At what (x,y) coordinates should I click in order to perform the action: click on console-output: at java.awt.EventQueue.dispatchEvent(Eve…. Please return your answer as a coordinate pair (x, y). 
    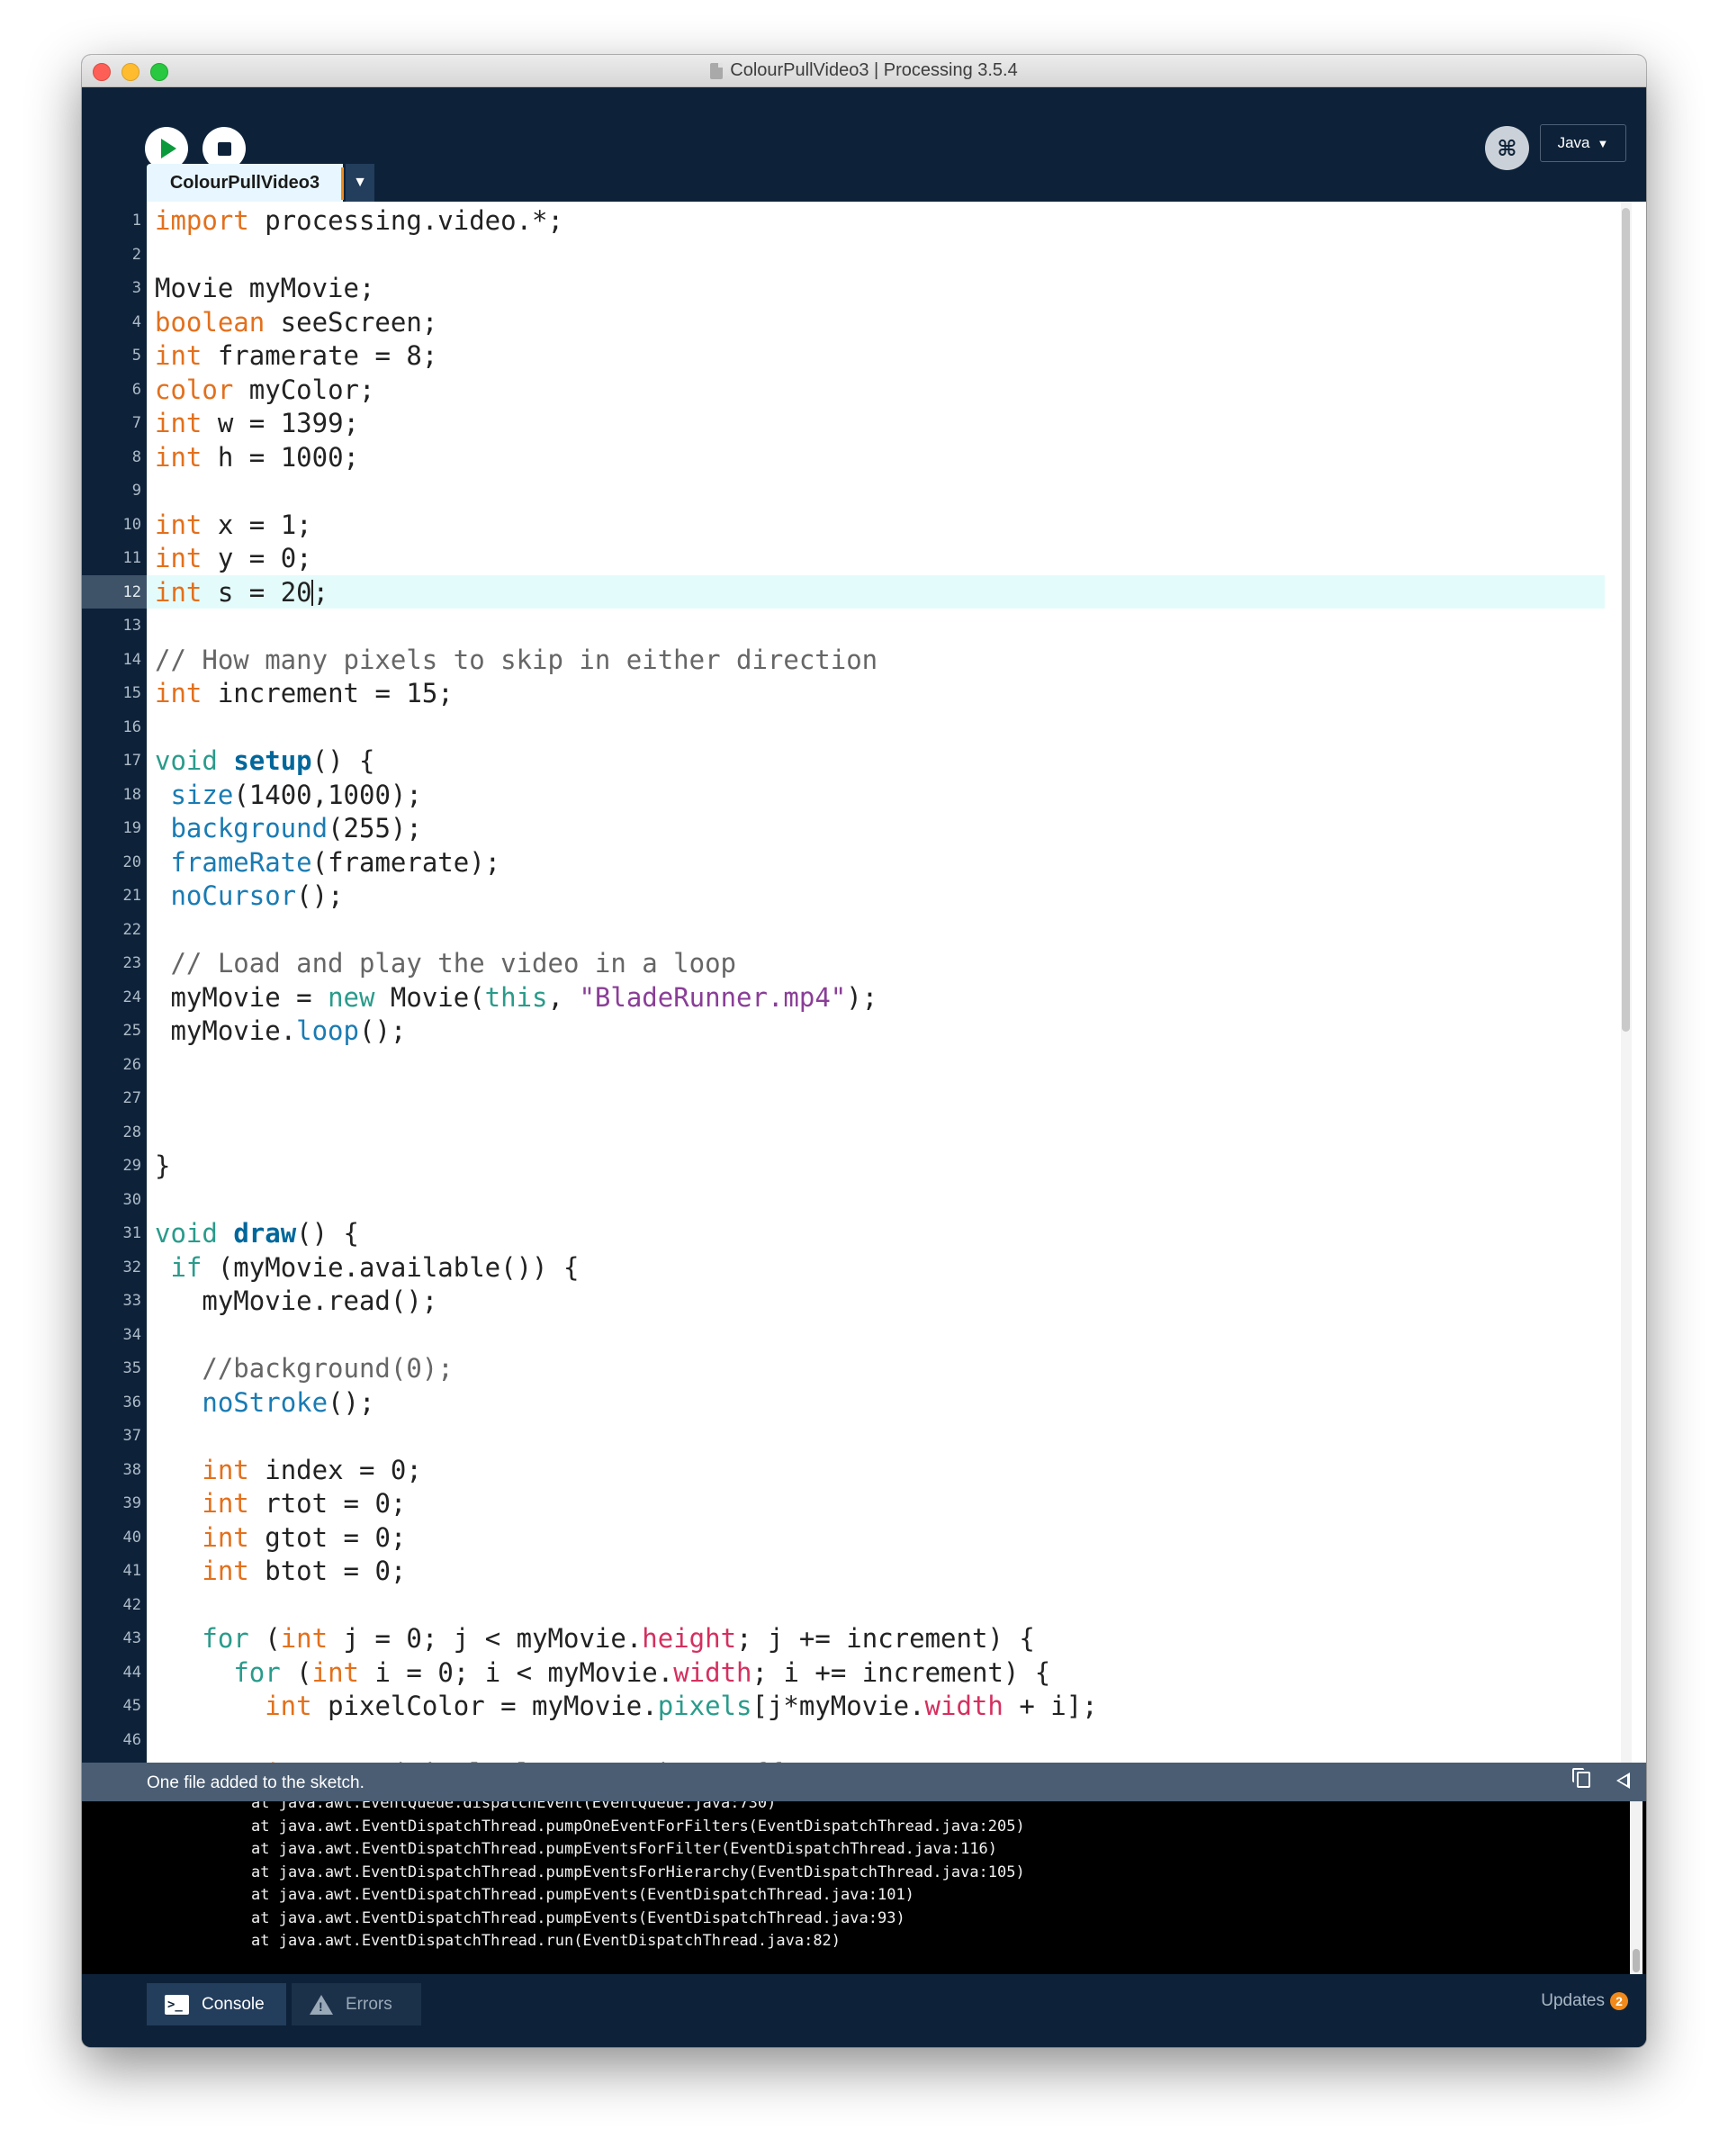
    Looking at the image, I should click on (864, 1887).